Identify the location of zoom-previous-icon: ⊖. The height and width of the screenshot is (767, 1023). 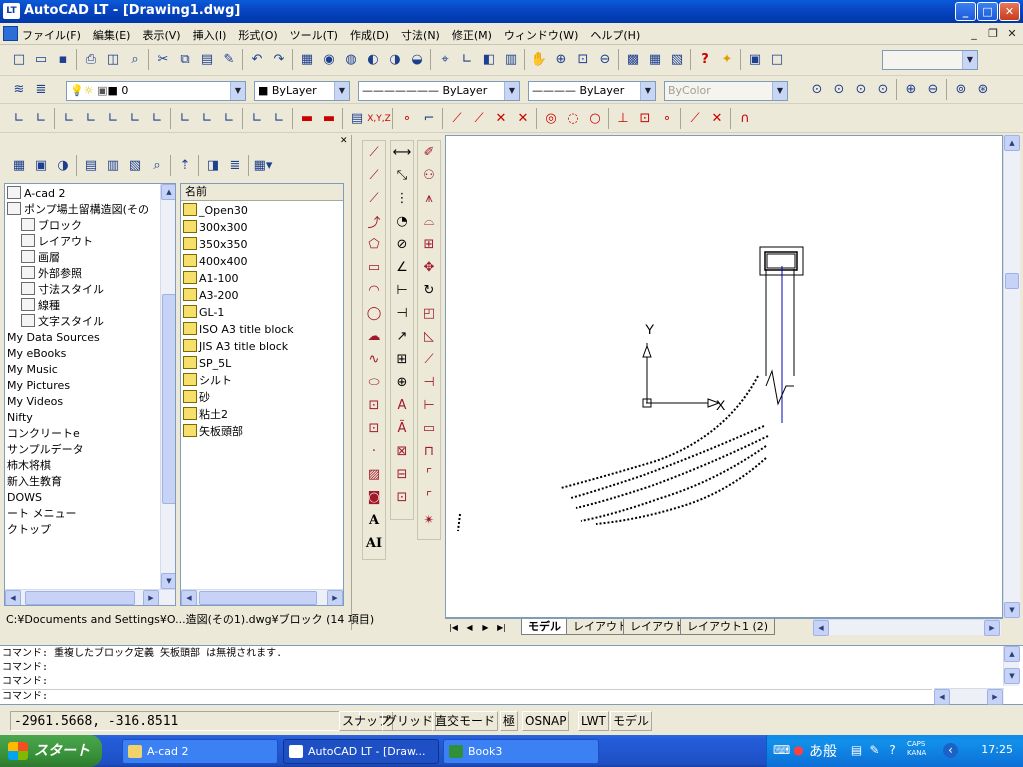
(605, 59).